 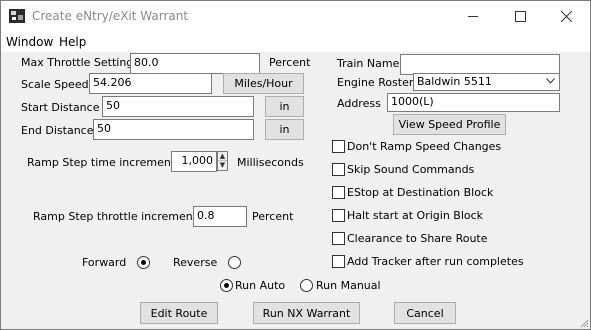 I want to click on start-distance-label: Start Distance, so click(x=60, y=107).